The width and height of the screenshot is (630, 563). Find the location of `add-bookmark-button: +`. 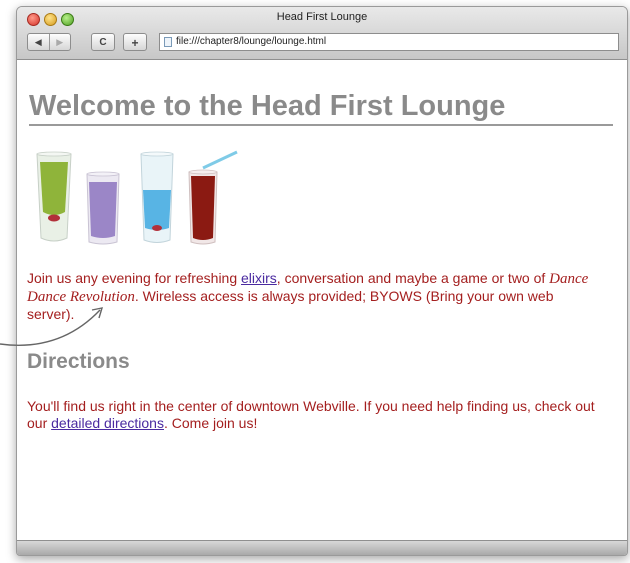

add-bookmark-button: + is located at coordinates (135, 42).